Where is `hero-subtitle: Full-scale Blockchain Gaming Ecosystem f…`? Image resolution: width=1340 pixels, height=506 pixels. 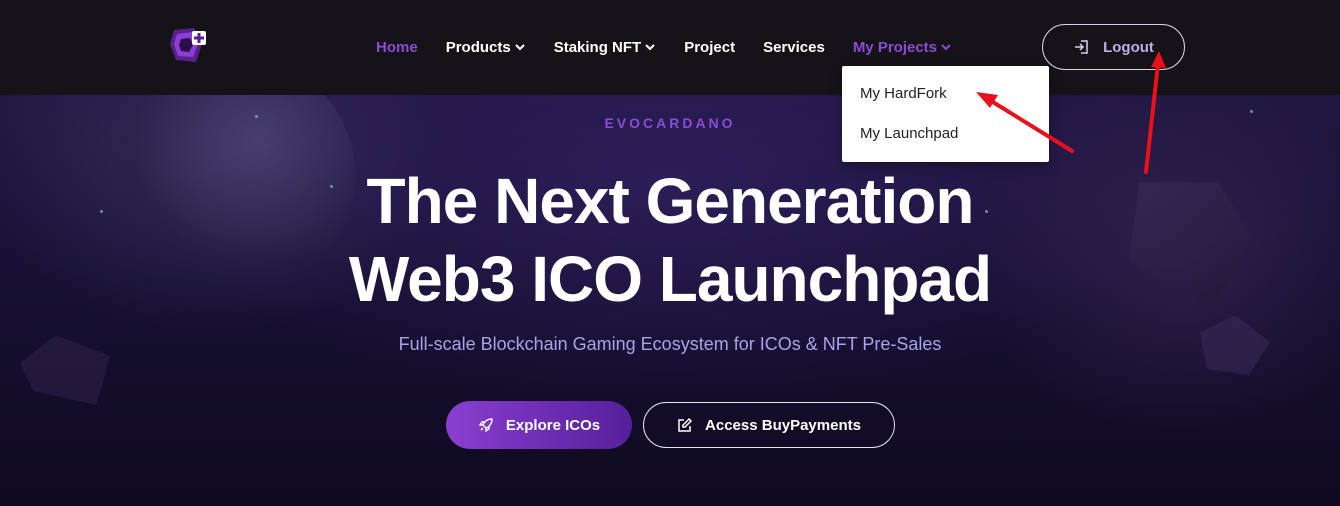
hero-subtitle: Full-scale Blockchain Gaming Ecosystem f… is located at coordinates (670, 344).